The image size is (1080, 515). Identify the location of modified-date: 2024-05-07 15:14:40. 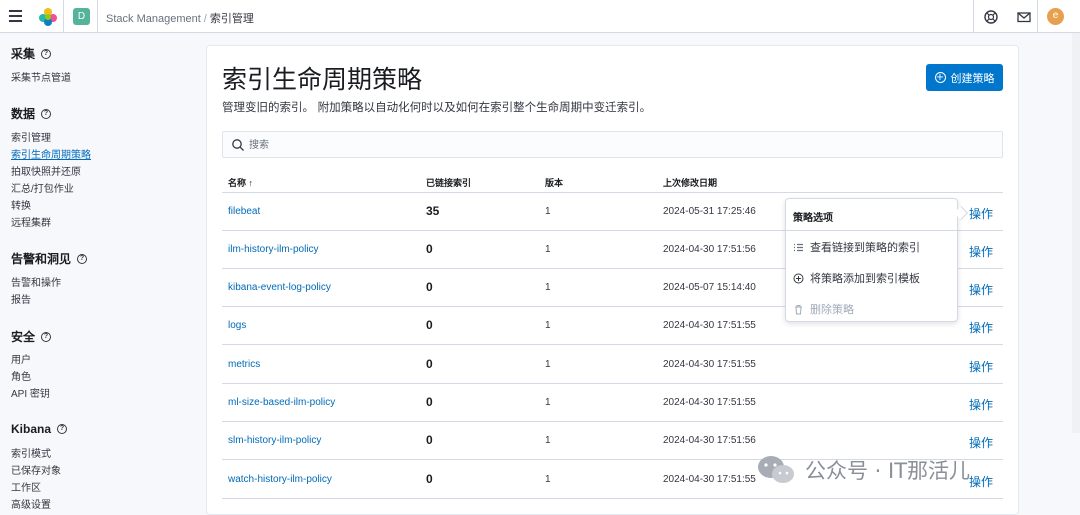
(709, 287).